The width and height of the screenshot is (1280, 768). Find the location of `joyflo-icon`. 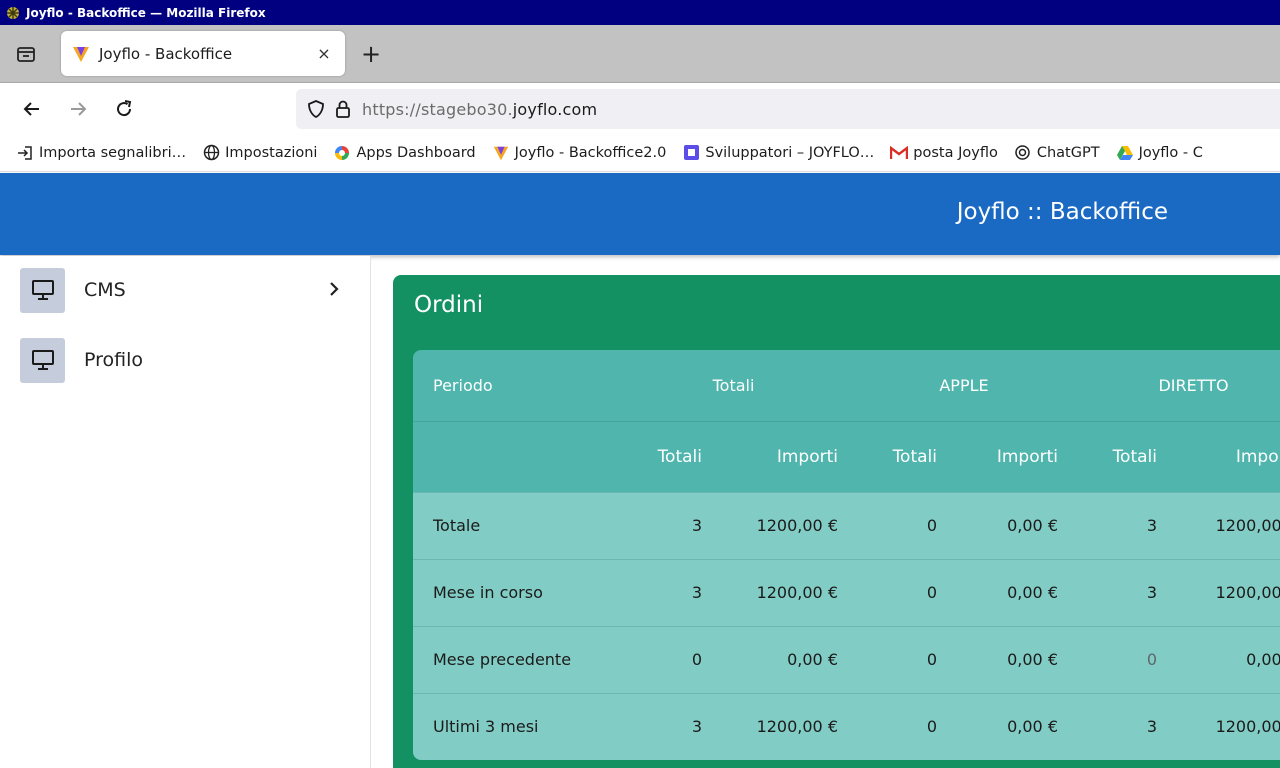

joyflo-icon is located at coordinates (501, 153).